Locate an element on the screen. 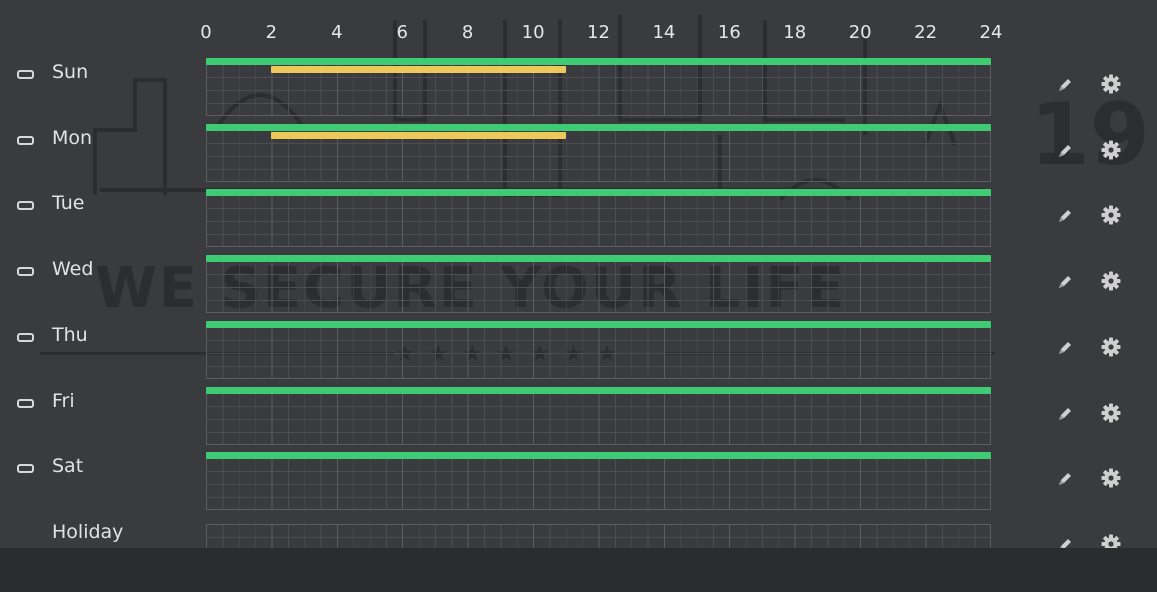  edit-button-sat is located at coordinates (1065, 481).